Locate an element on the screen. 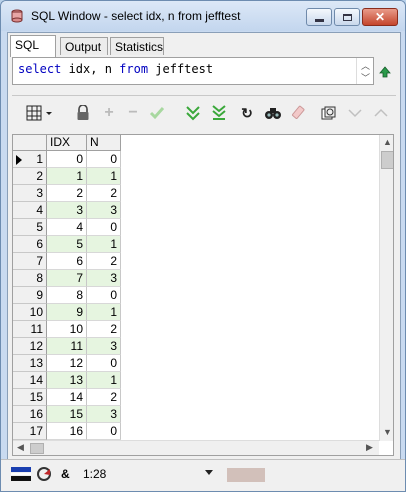 This screenshot has width=406, height=492. next-page-button is located at coordinates (193, 113).